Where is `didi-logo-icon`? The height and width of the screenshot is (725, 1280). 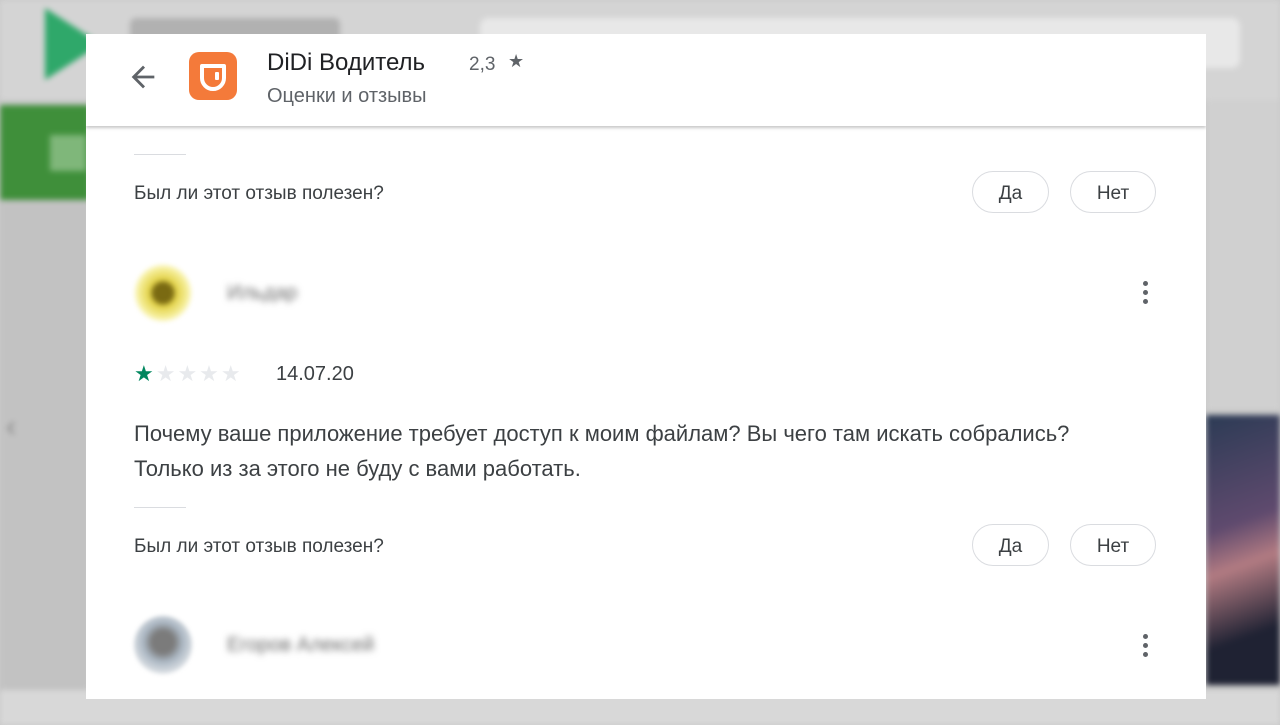
didi-logo-icon is located at coordinates (213, 76).